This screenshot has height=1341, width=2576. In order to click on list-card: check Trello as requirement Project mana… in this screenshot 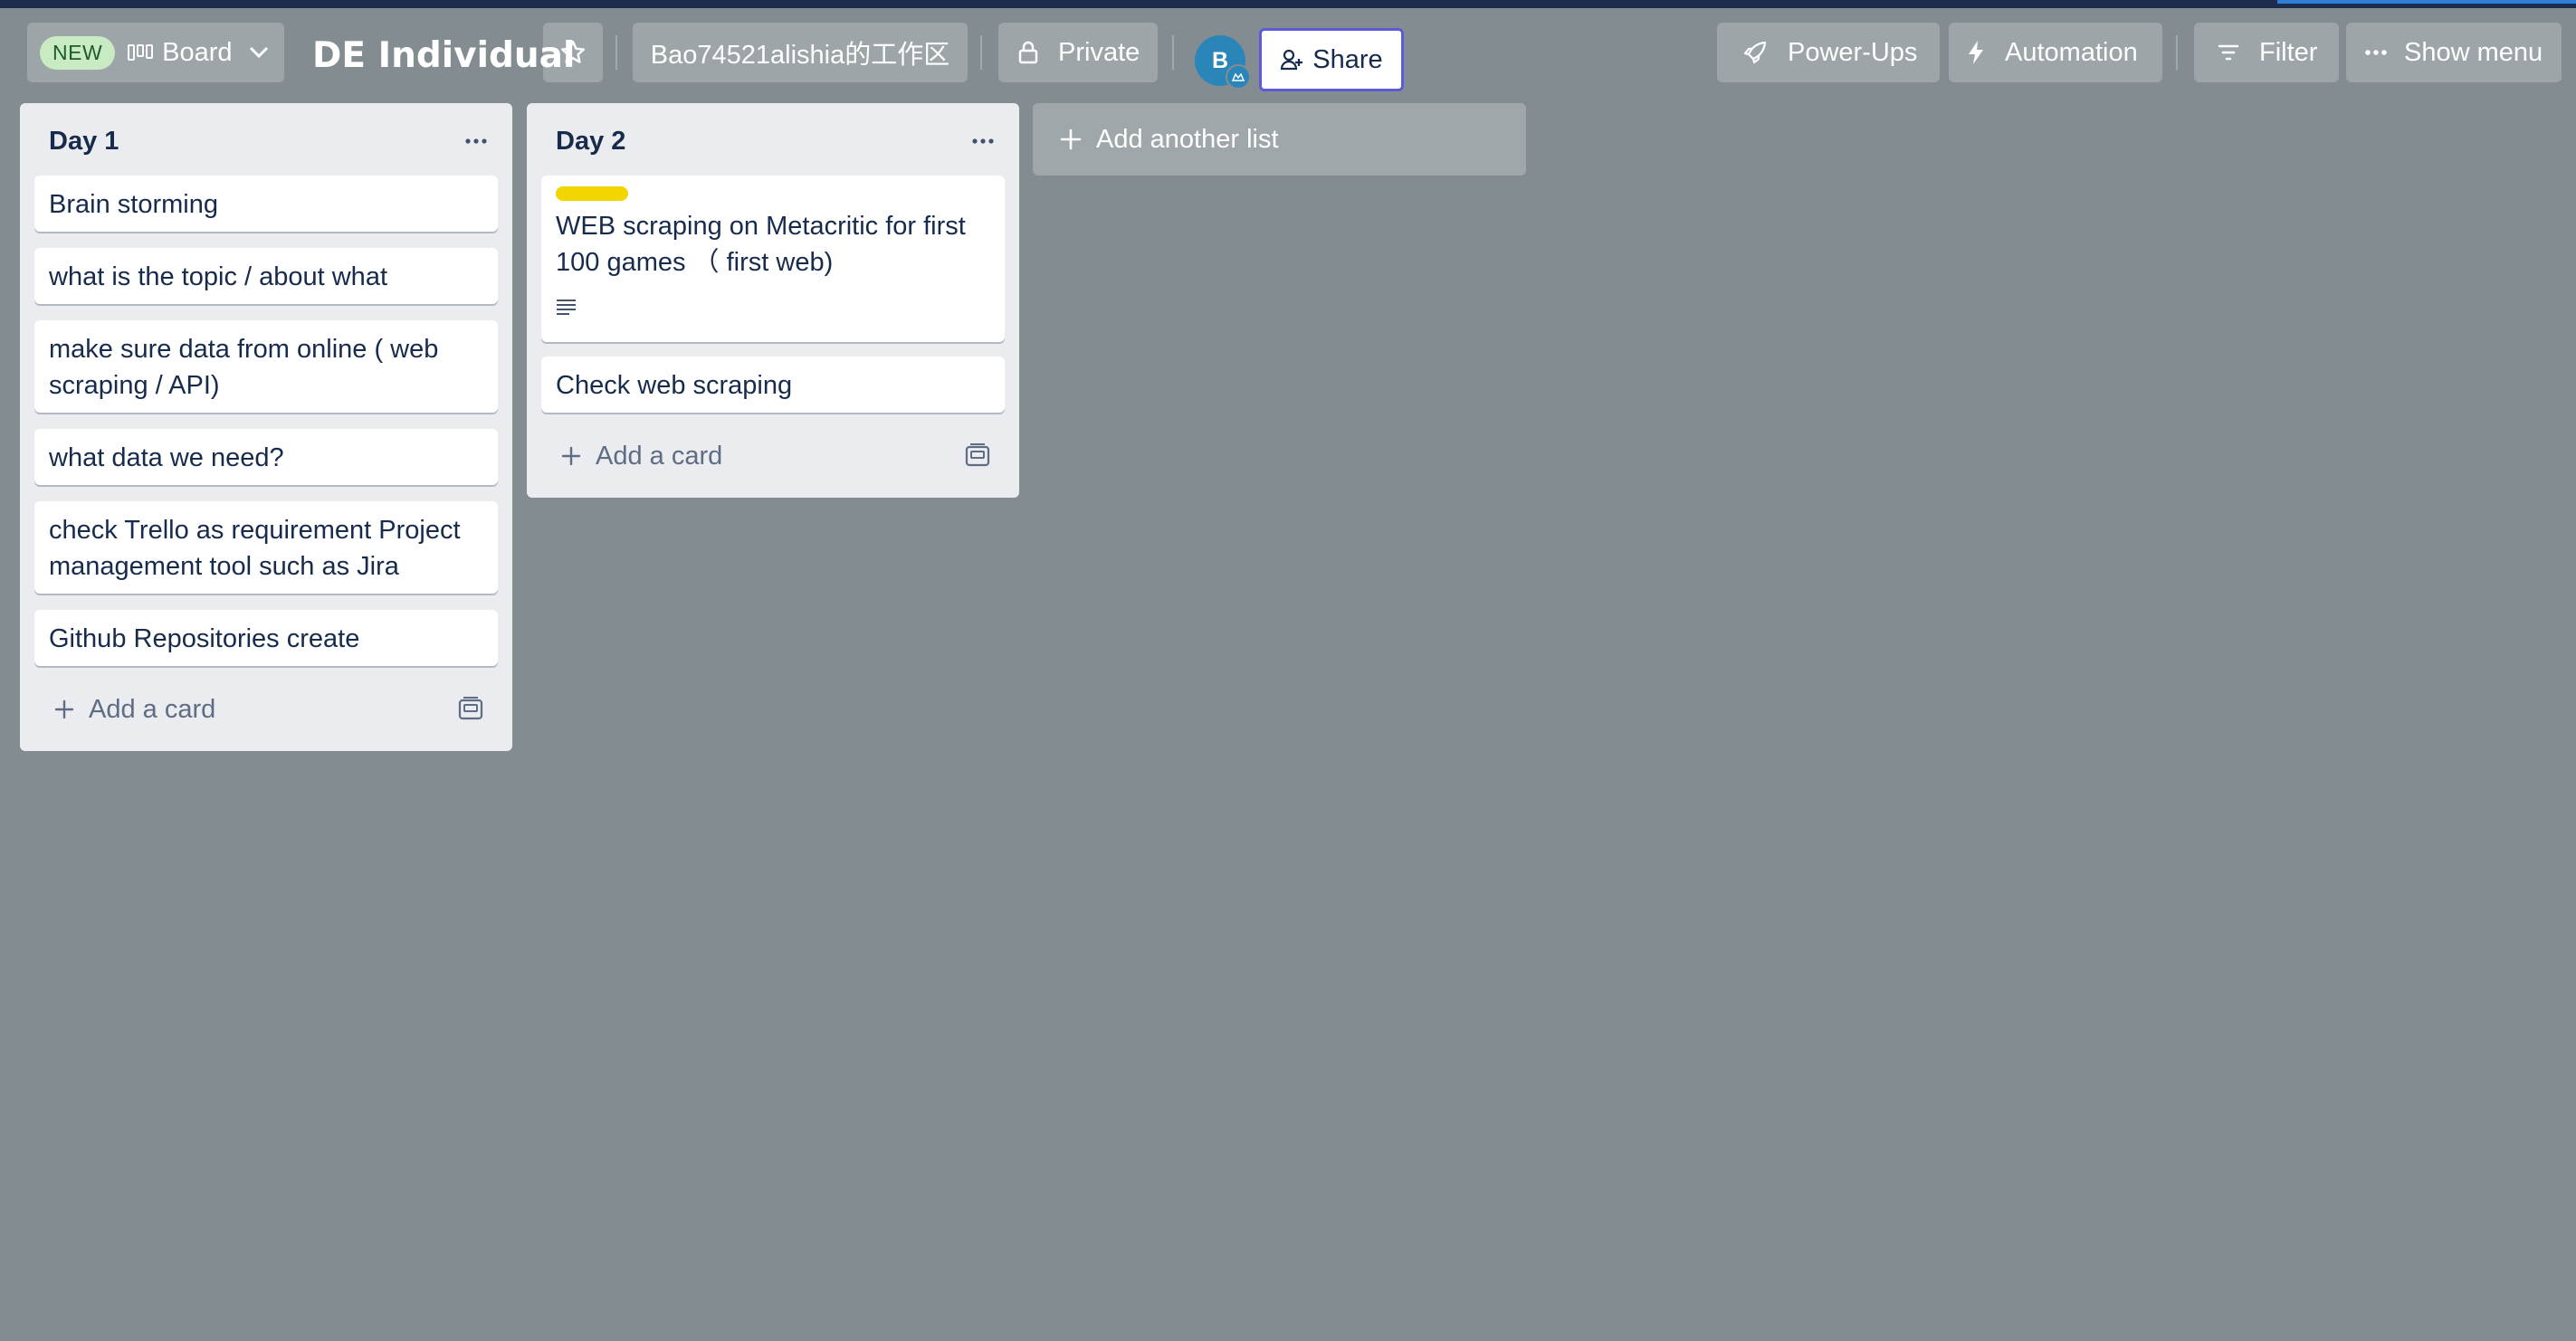, I will do `click(266, 547)`.